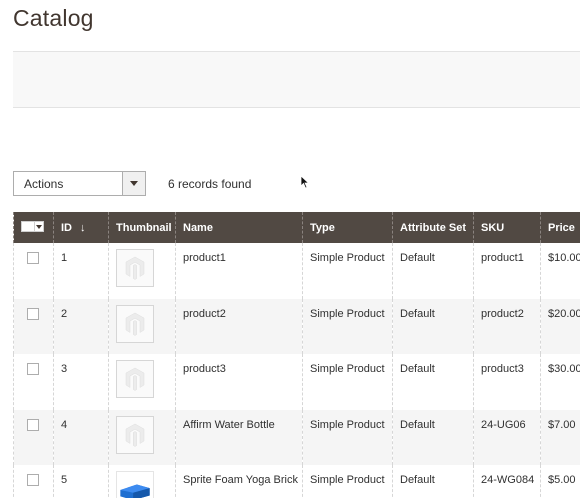  I want to click on cell-sku: product3, so click(507, 382).